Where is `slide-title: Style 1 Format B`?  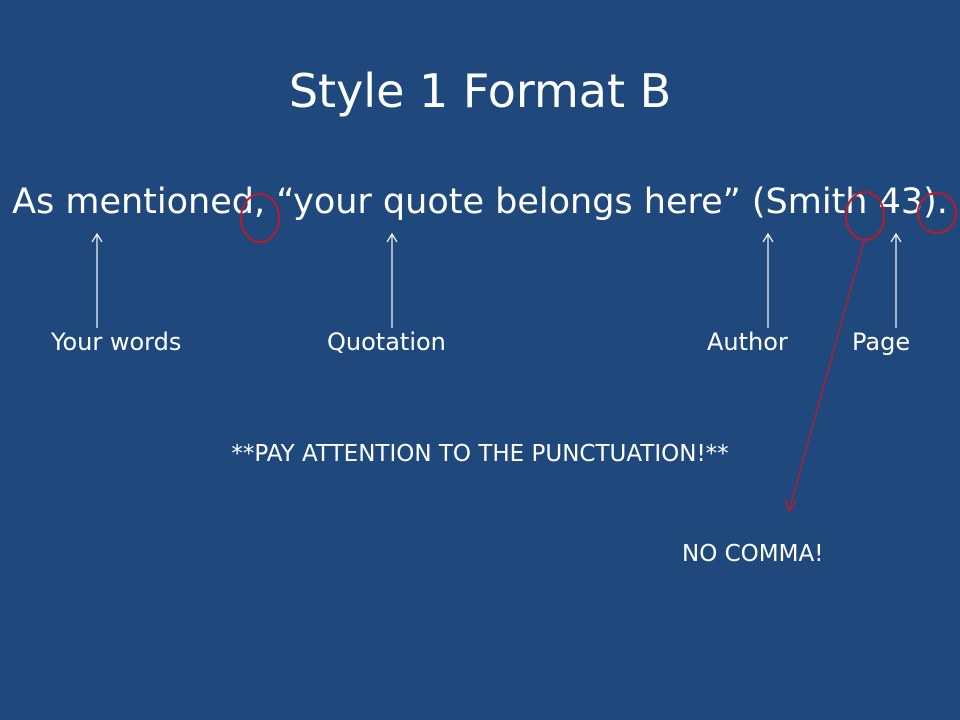 slide-title: Style 1 Format B is located at coordinates (480, 91).